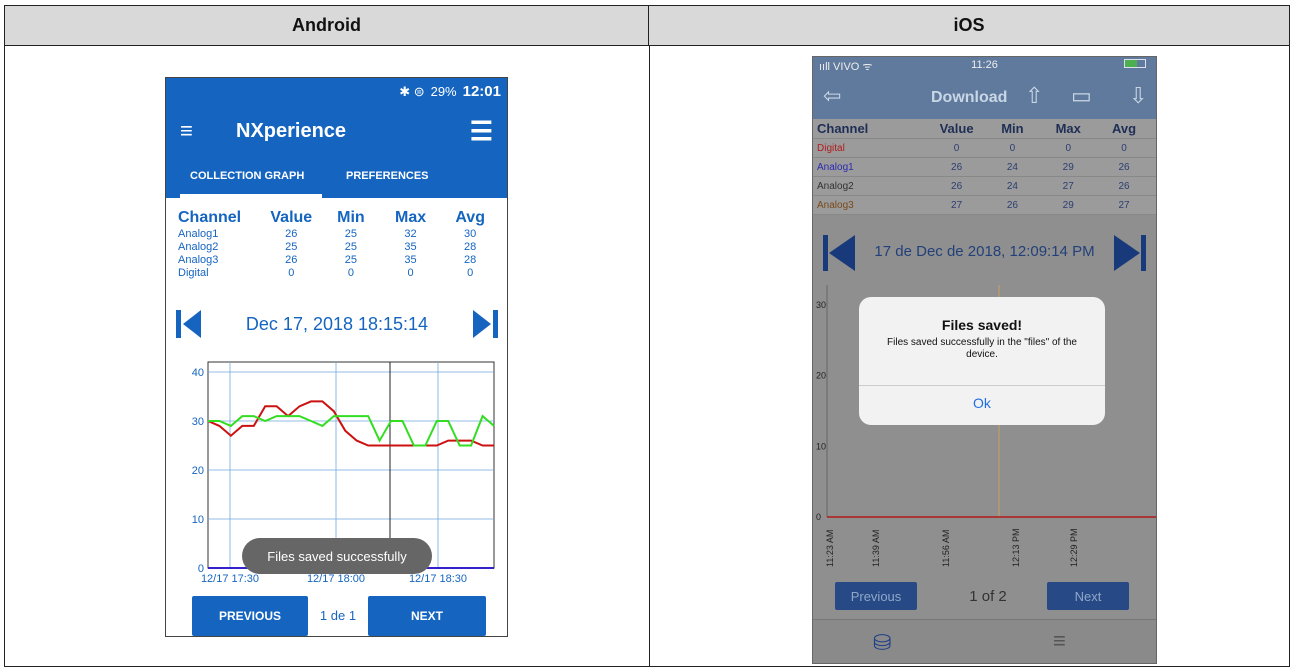 Image resolution: width=1293 pixels, height=669 pixels. I want to click on date-navigator: Dec 17, 2018 18:15:14, so click(337, 324).